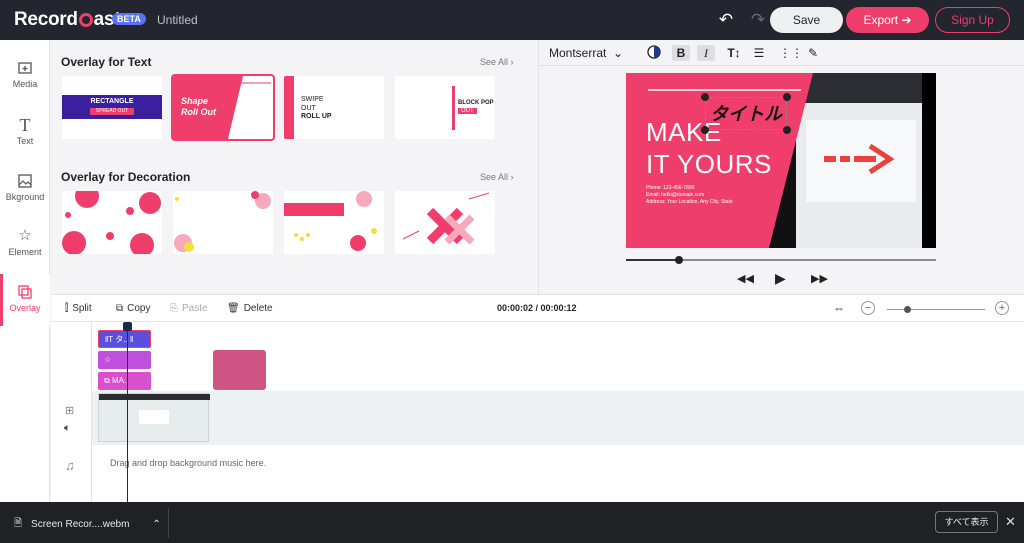 Image resolution: width=1024 pixels, height=543 pixels. I want to click on text-size-icon: T↕, so click(734, 53).